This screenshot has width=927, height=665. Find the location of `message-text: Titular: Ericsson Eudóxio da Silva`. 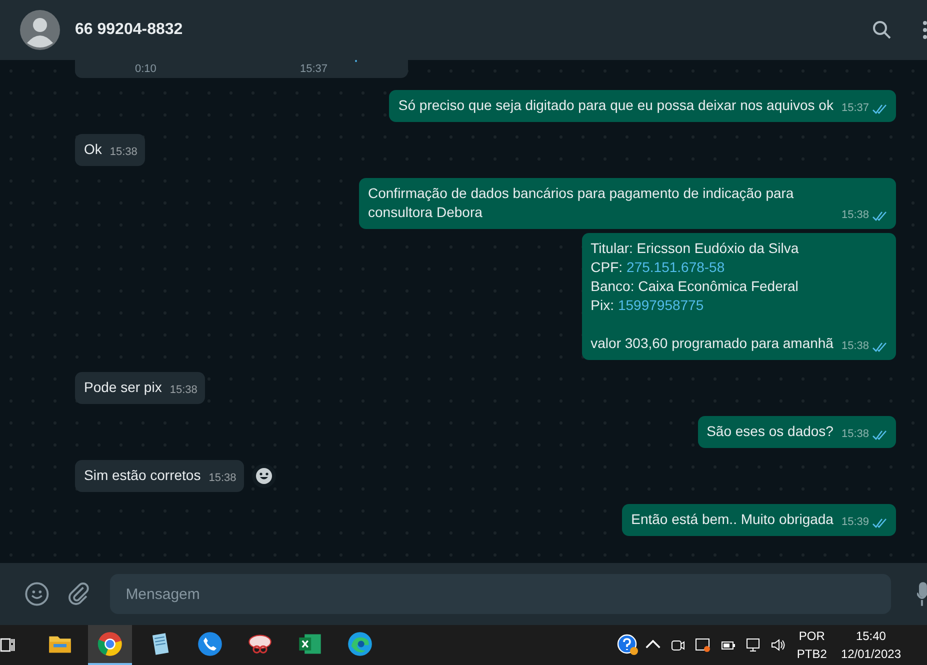

message-text: Titular: Ericsson Eudóxio da Silva is located at coordinates (694, 248).